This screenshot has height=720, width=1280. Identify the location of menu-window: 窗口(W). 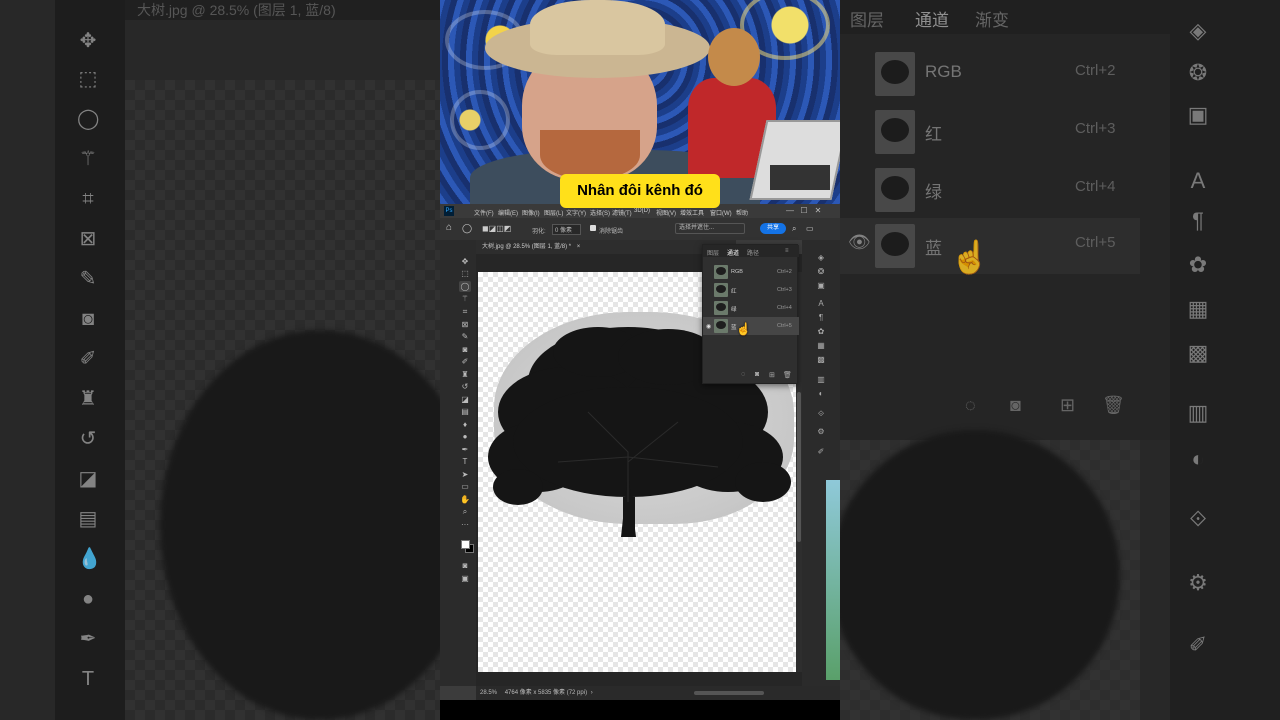
(721, 212).